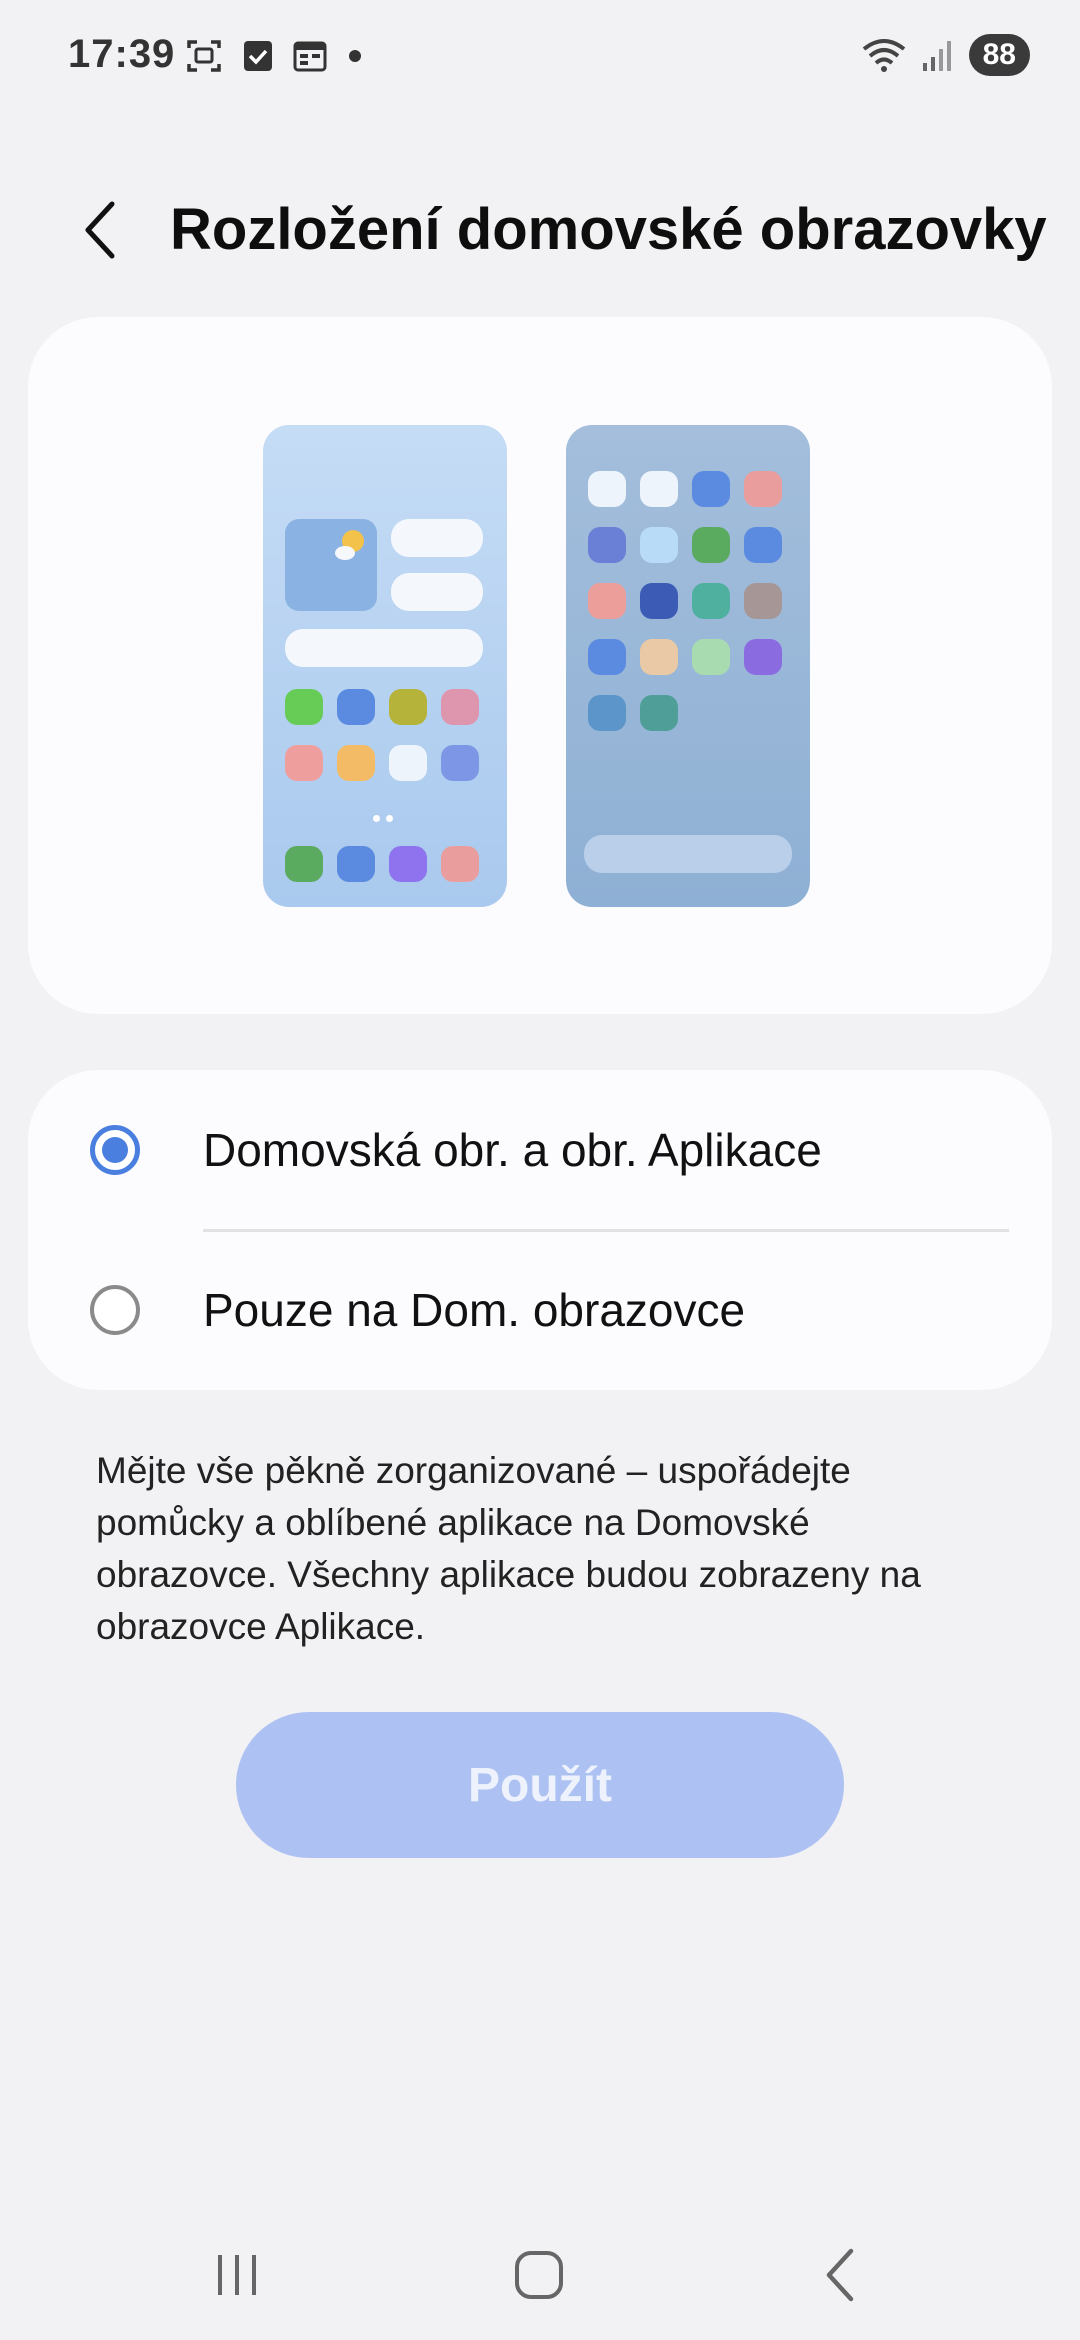  I want to click on back-icon, so click(840, 2275).